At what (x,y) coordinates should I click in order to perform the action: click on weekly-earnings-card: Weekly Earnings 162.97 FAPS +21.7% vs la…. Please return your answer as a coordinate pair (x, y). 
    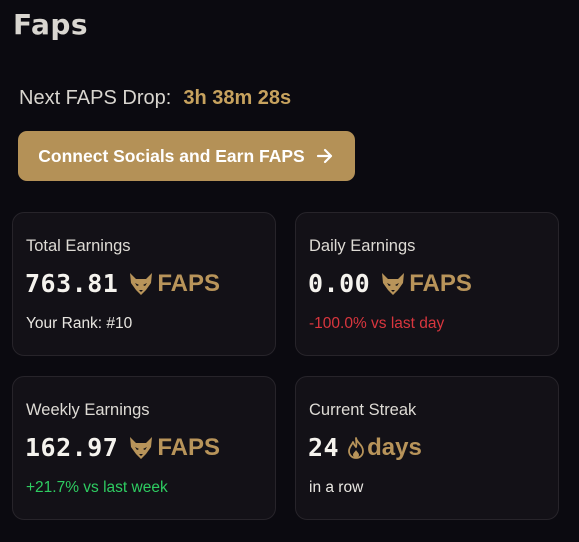
    Looking at the image, I should click on (144, 448).